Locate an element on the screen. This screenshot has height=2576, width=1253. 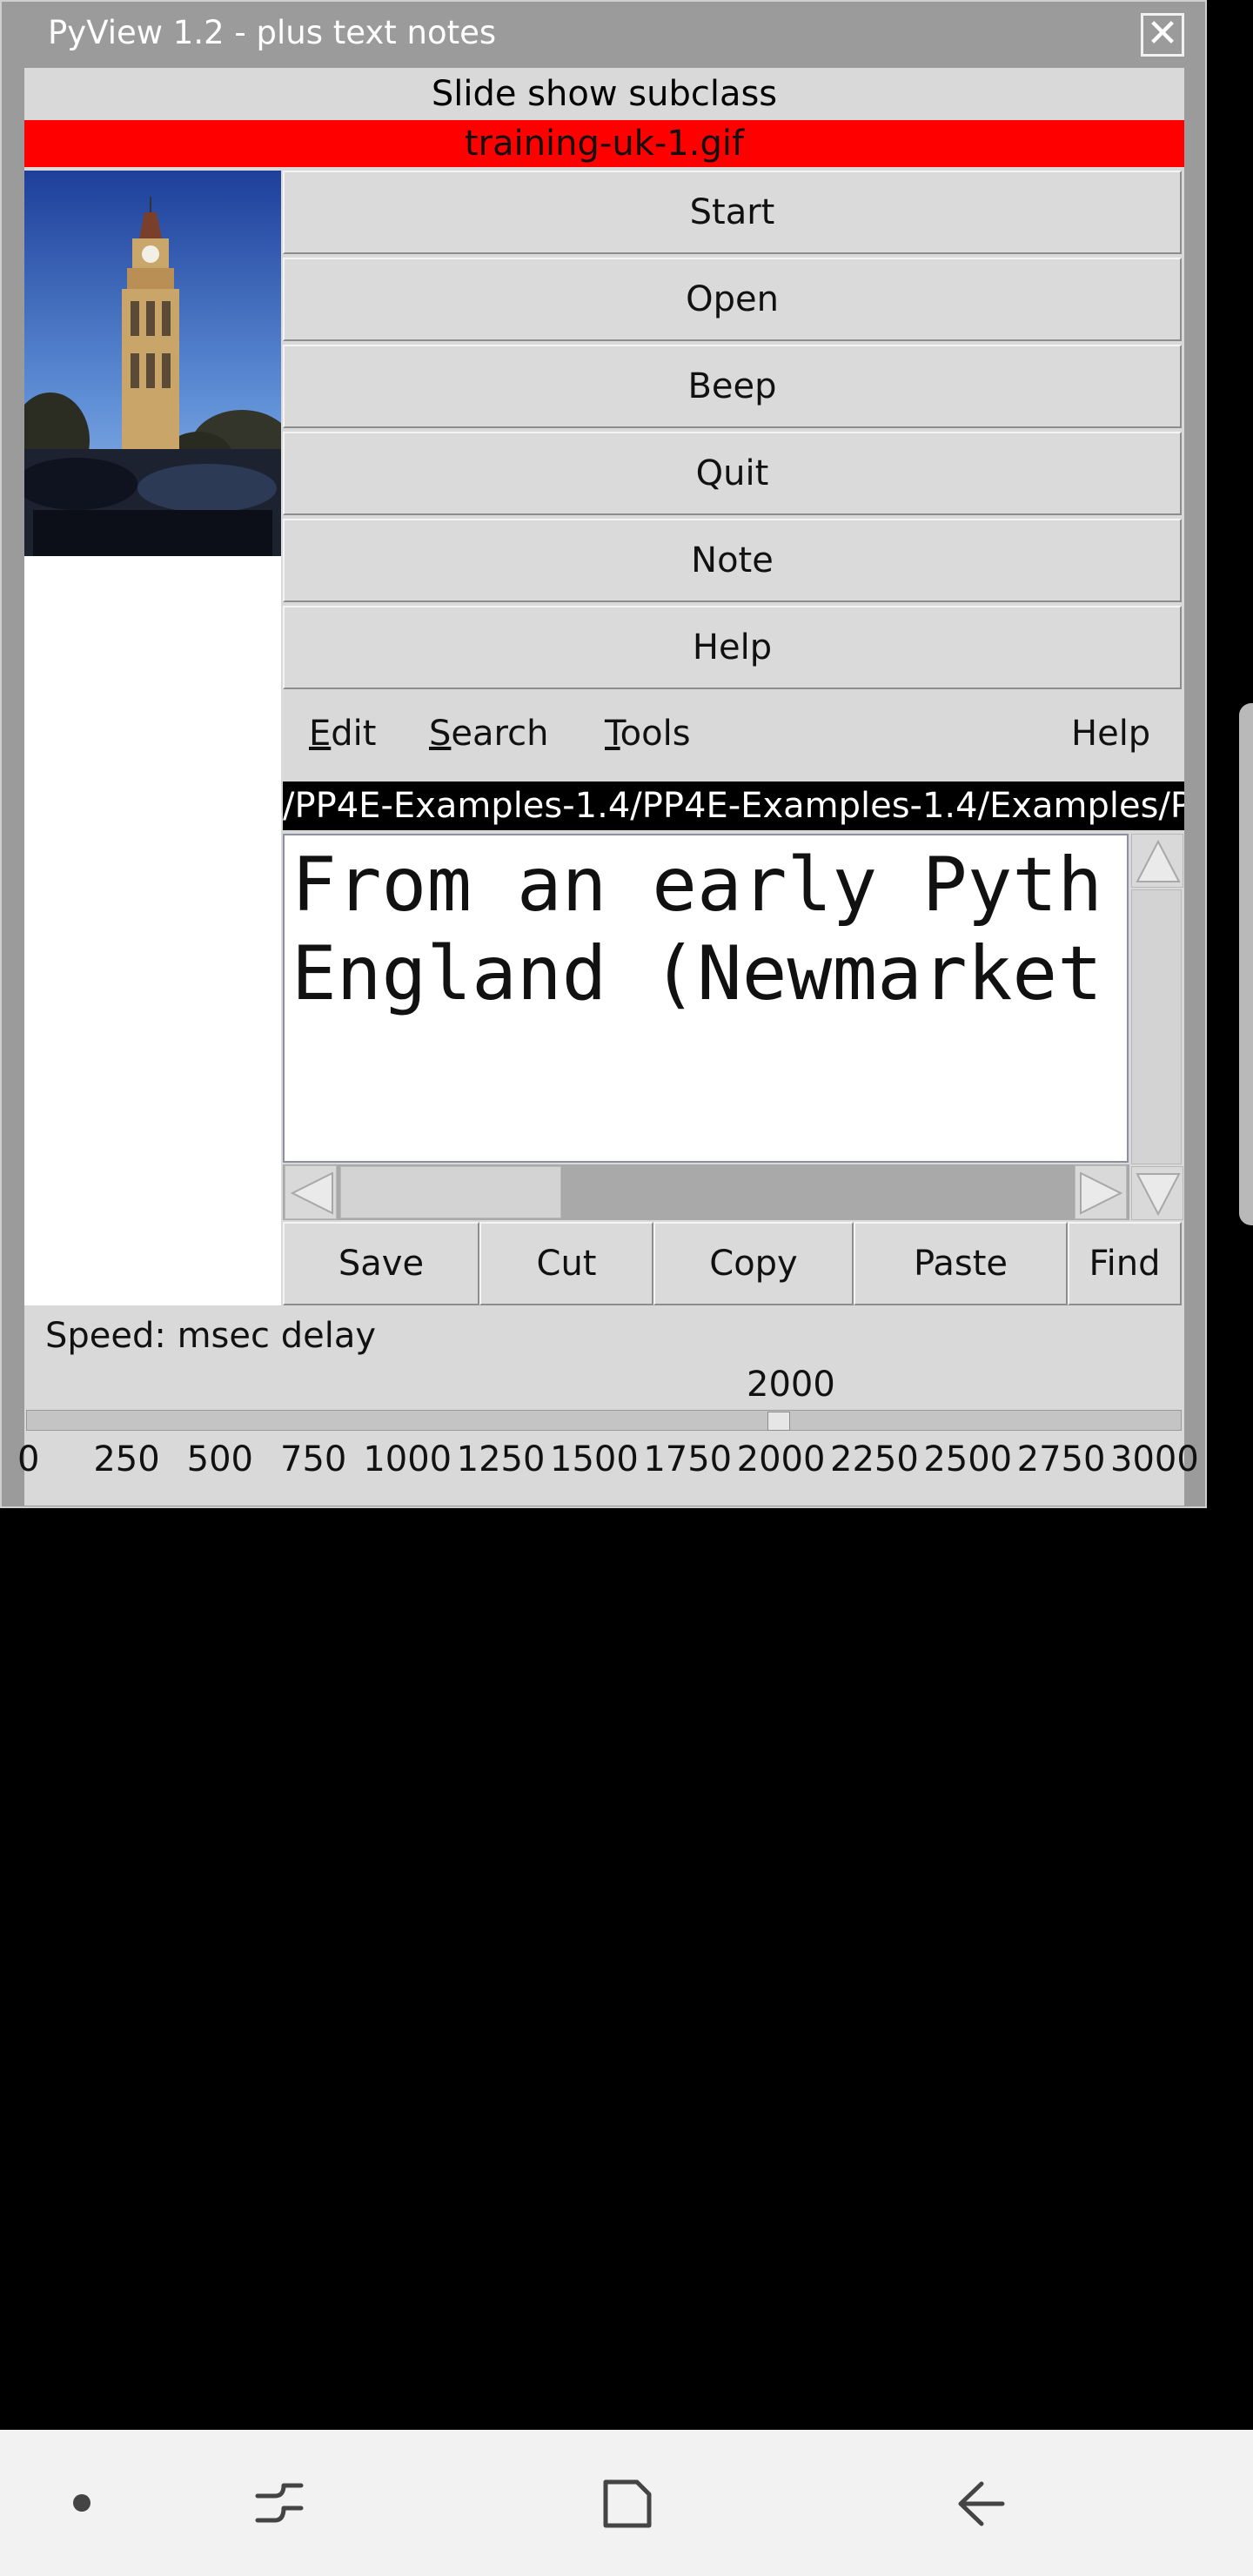
speed-tick-label: 3000 is located at coordinates (1154, 1459).